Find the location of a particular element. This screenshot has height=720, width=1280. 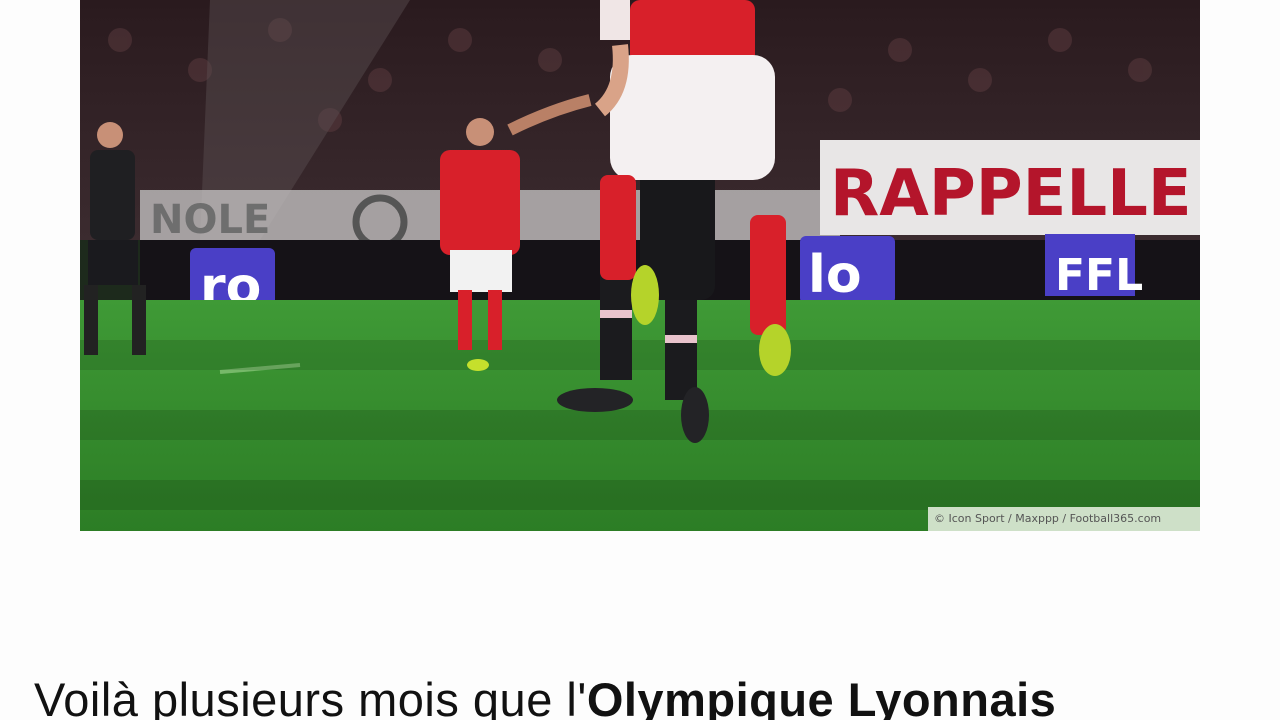

club-name-bold: Olympique Lyonnais is located at coordinates (821, 696).